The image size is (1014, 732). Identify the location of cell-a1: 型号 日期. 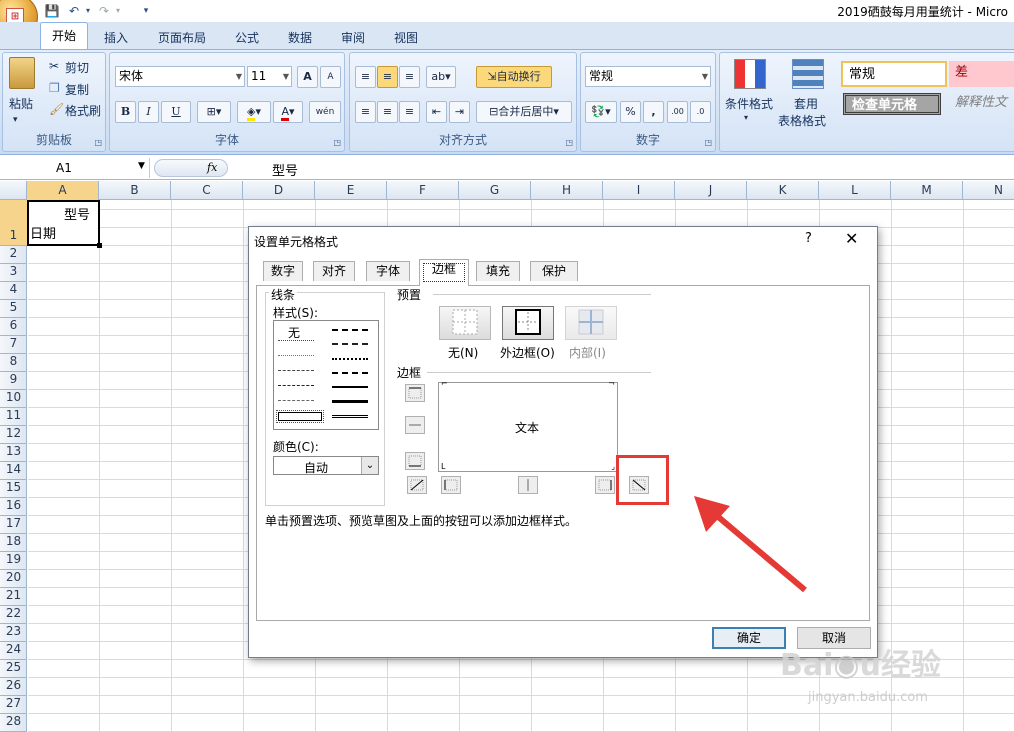
(64, 224).